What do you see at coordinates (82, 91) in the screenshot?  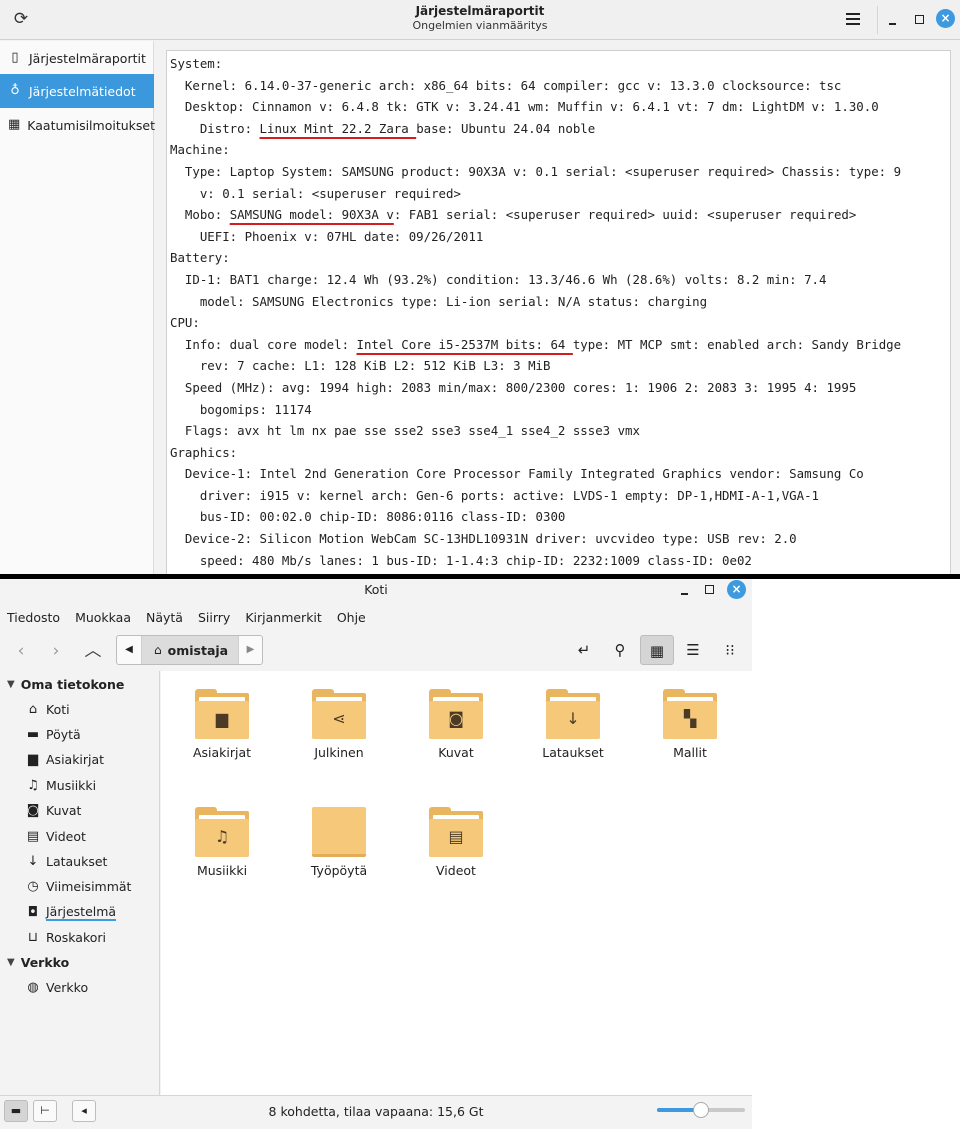 I see `sidebar-item-label: Järjestelmätiedot` at bounding box center [82, 91].